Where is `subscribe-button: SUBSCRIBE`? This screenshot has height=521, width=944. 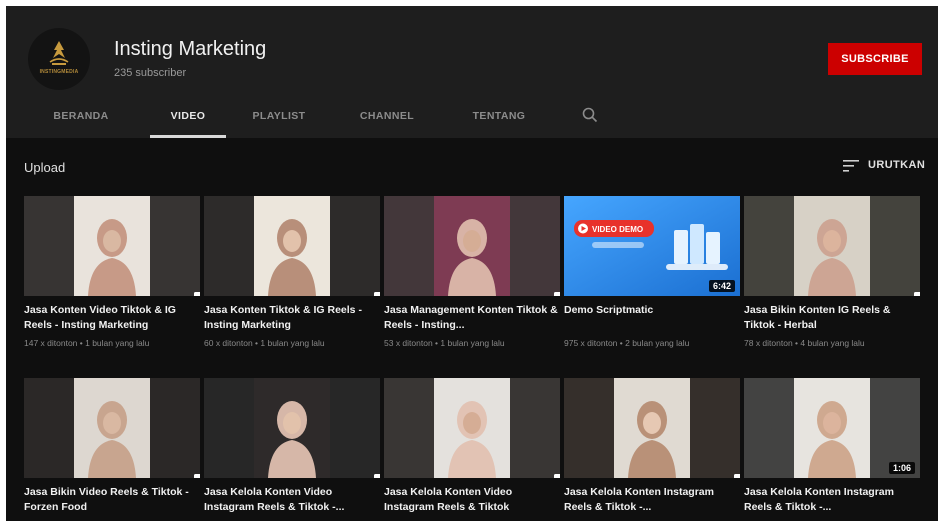 subscribe-button: SUBSCRIBE is located at coordinates (875, 59).